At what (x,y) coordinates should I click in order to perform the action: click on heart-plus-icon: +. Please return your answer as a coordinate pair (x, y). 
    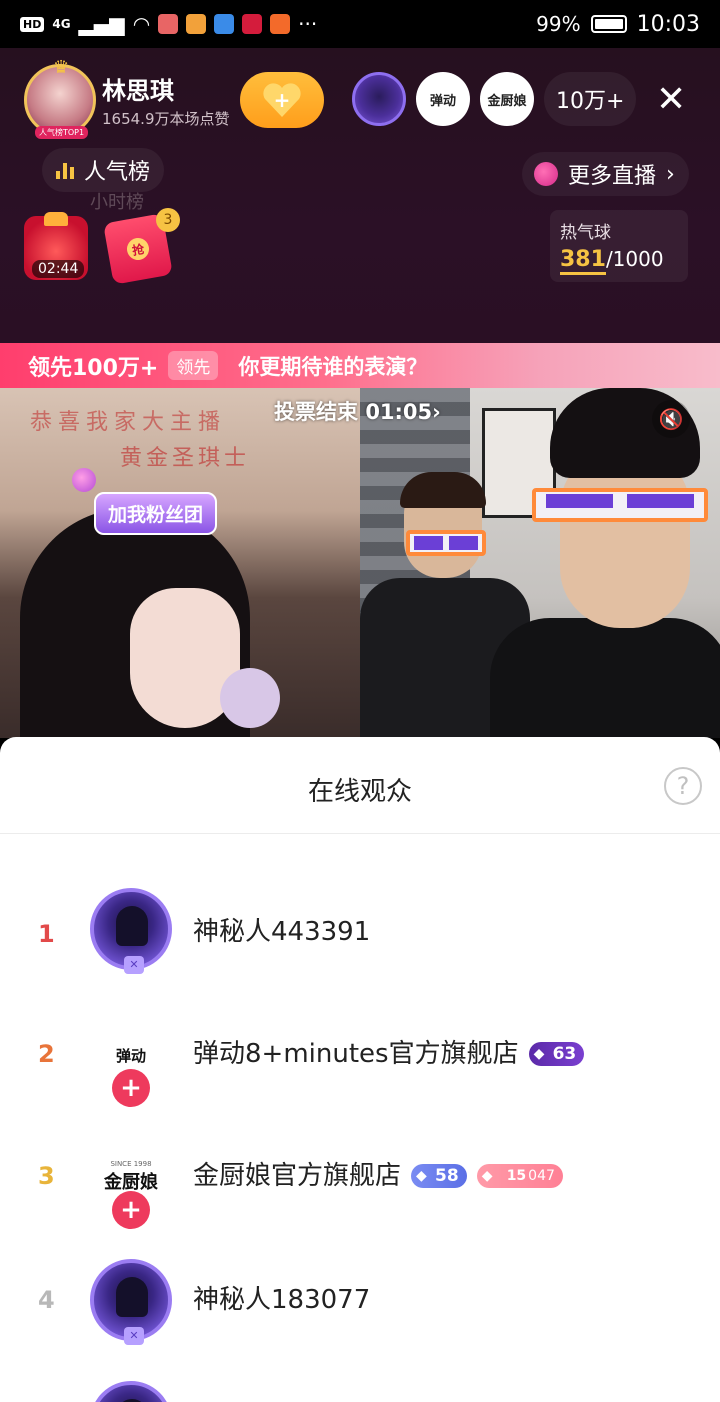
    Looking at the image, I should click on (282, 100).